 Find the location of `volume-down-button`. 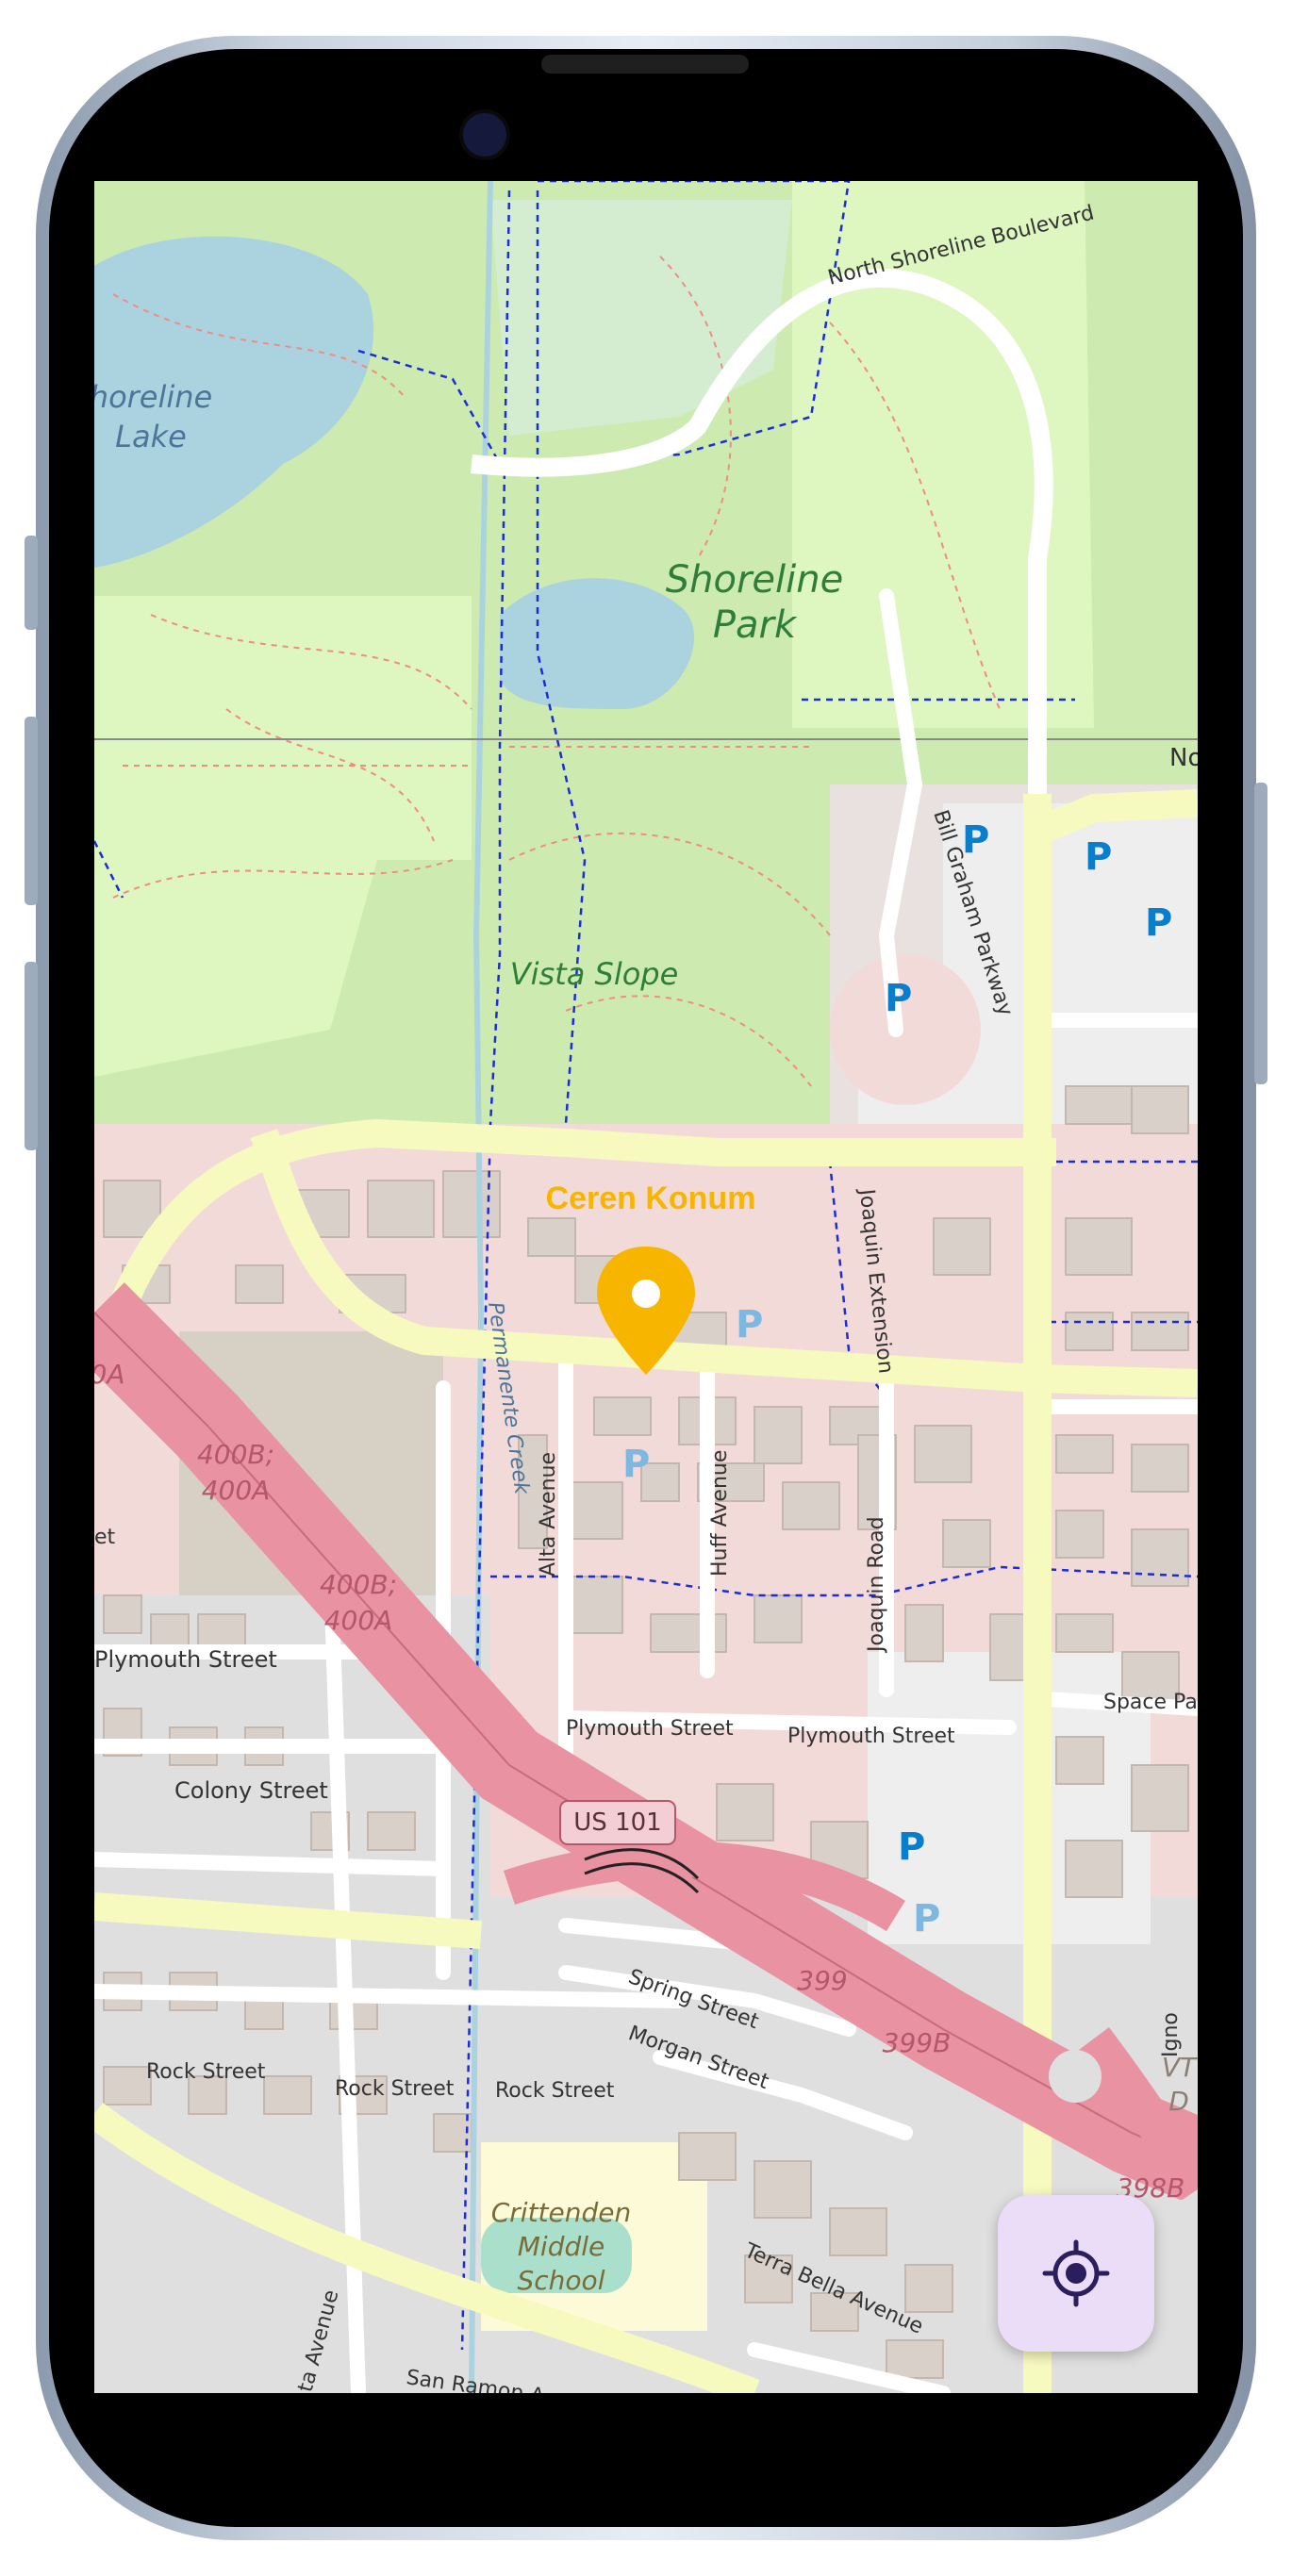

volume-down-button is located at coordinates (32, 1056).